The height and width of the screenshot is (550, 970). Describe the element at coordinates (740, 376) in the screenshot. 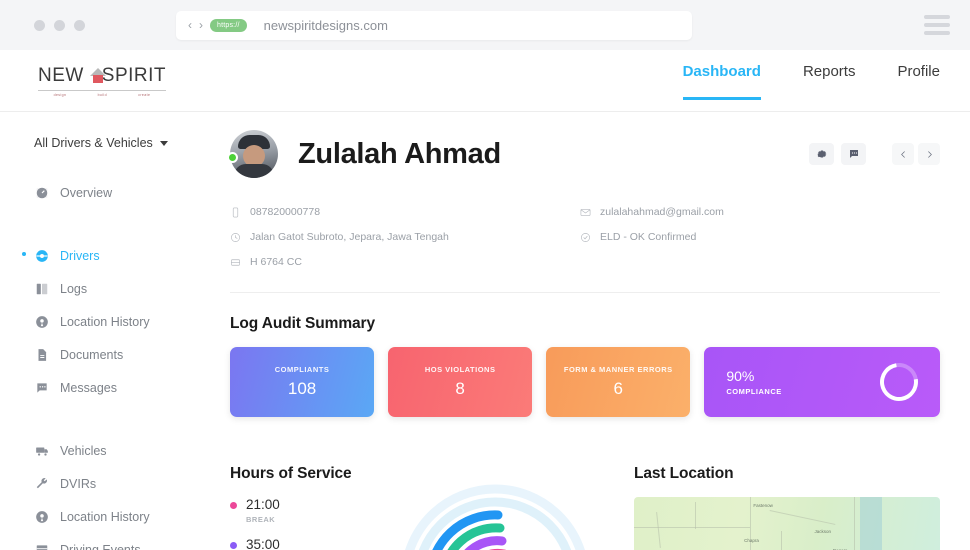

I see `compliance-percent: 90%` at that location.